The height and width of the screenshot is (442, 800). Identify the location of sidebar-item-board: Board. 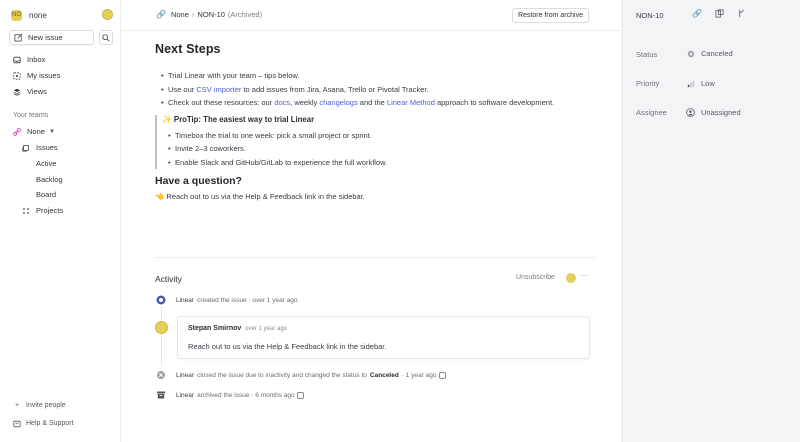
(46, 194).